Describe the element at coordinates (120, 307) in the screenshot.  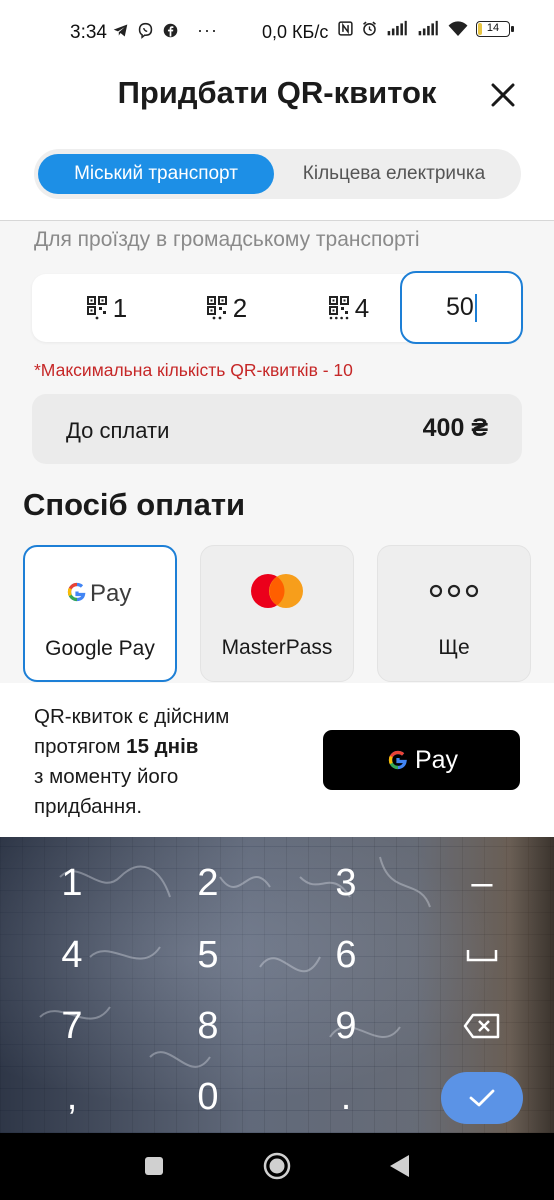
I see `qty-option-label: 1` at that location.